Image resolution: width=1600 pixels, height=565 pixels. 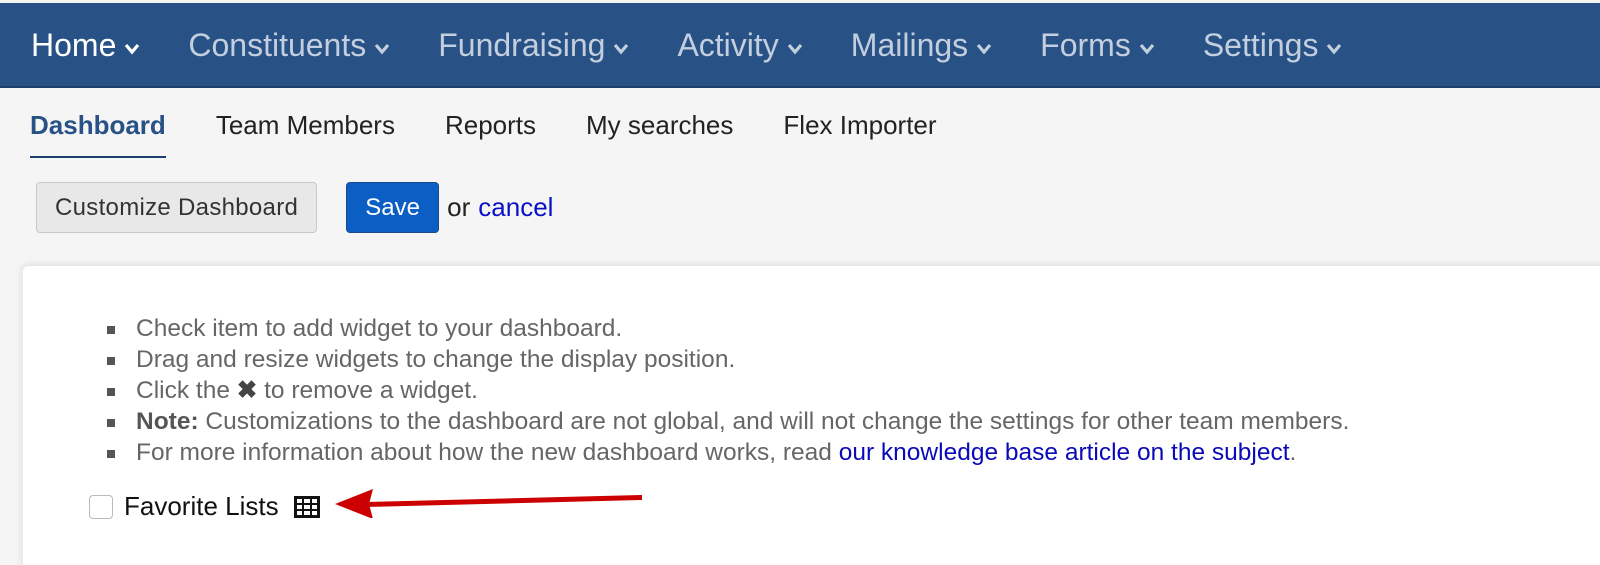 What do you see at coordinates (98, 124) in the screenshot?
I see `tab-dashboard: Dashboard` at bounding box center [98, 124].